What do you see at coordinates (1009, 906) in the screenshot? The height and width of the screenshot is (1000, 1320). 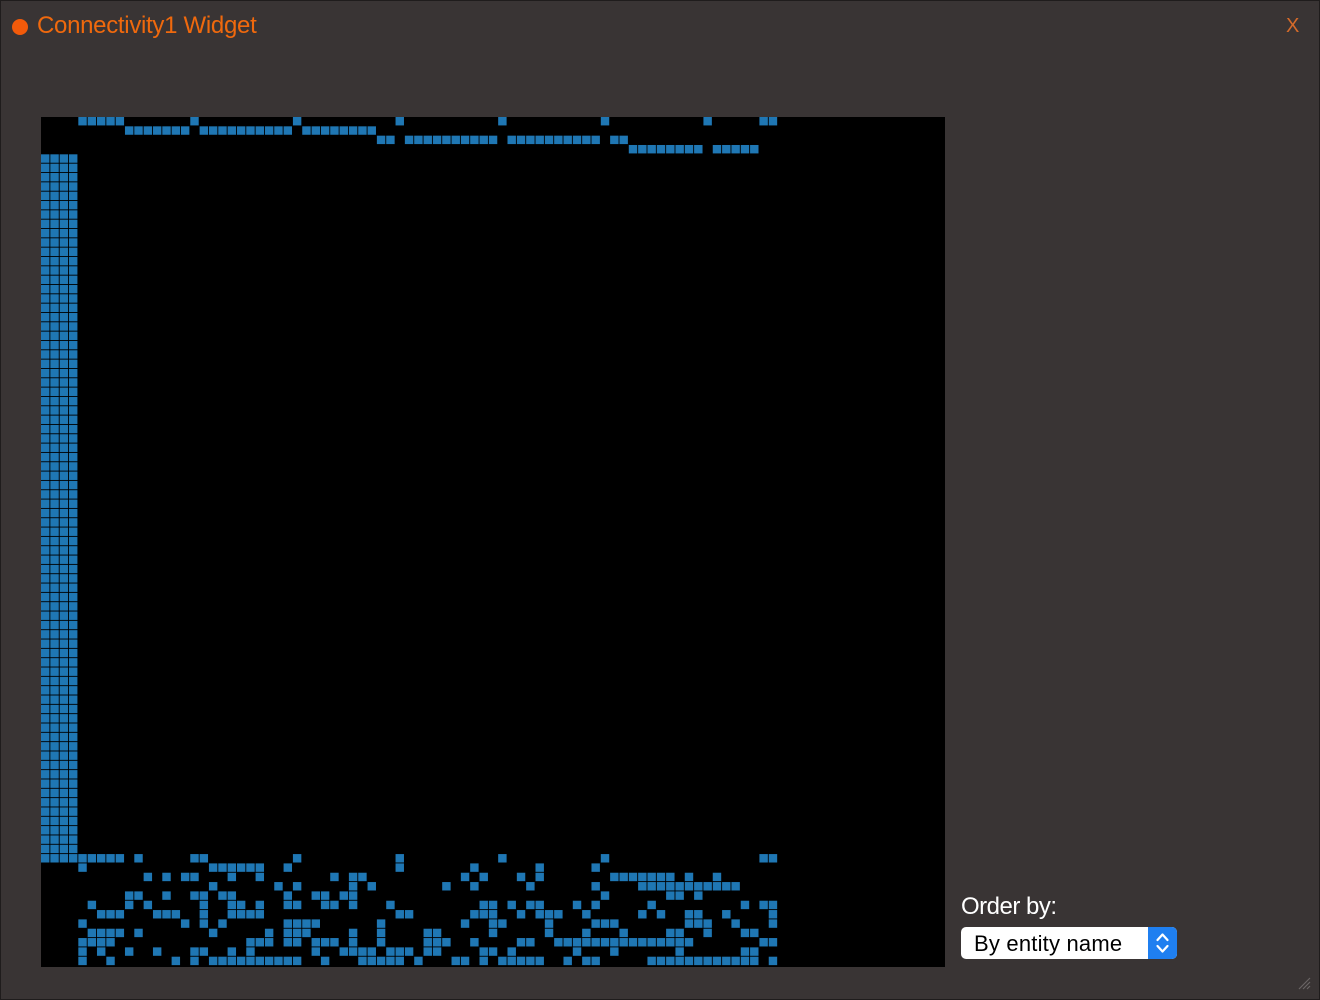 I see `order-by-label: Order by:` at bounding box center [1009, 906].